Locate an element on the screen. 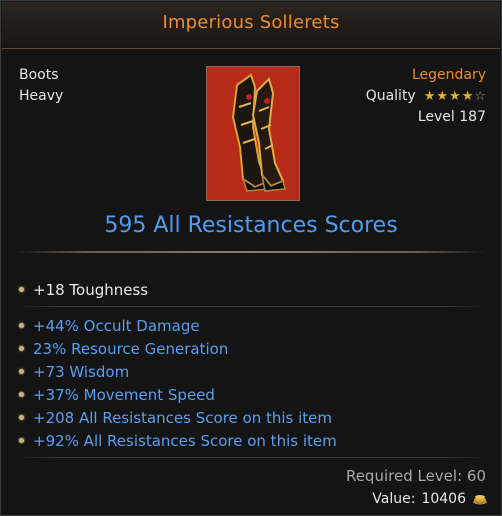  item-image is located at coordinates (253, 133).